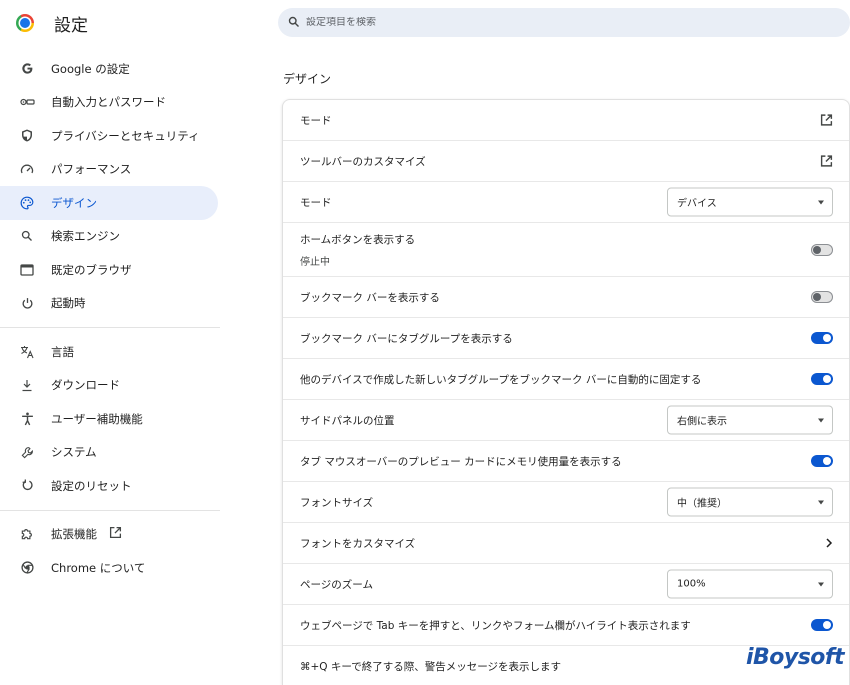  Describe the element at coordinates (98, 567) in the screenshot. I see `sidebar-item-label: Chrome について` at that location.